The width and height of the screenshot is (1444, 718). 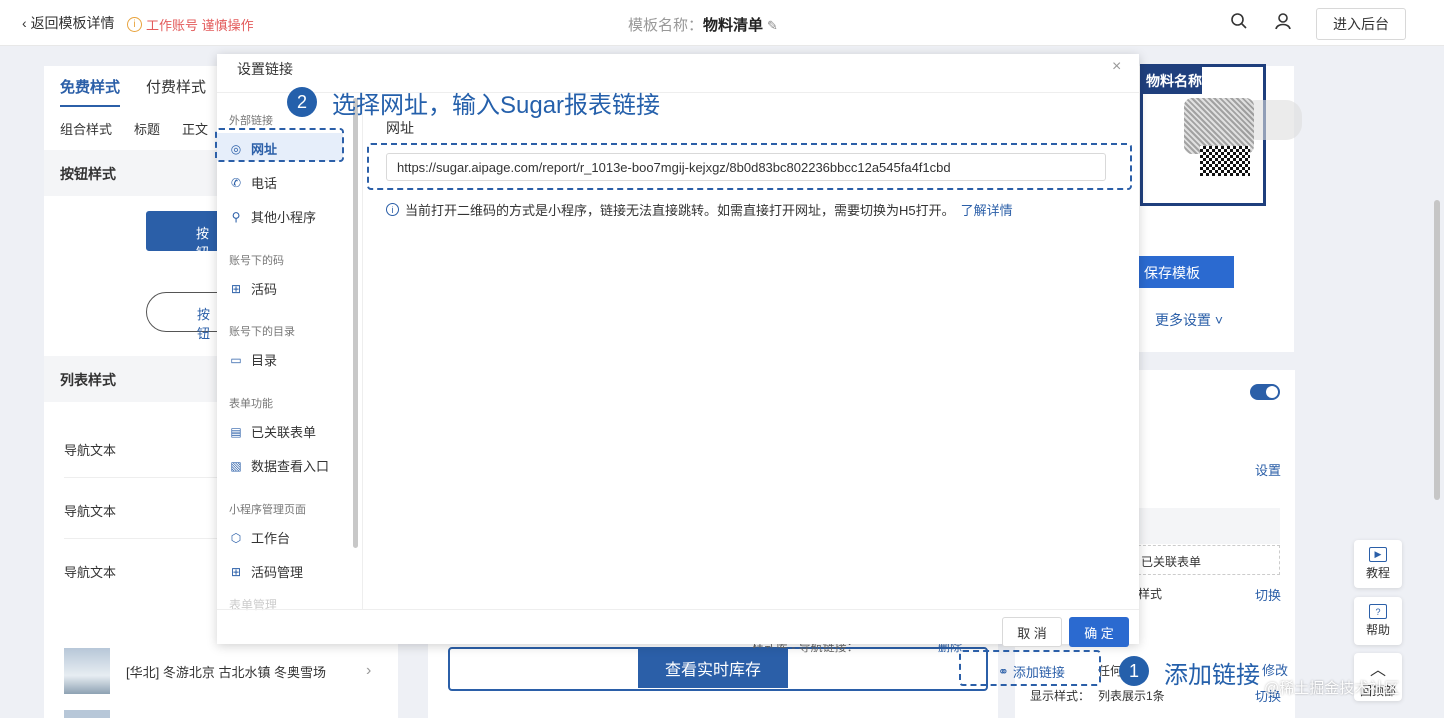 What do you see at coordinates (749, 166) in the screenshot?
I see `highlight-url-input` at bounding box center [749, 166].